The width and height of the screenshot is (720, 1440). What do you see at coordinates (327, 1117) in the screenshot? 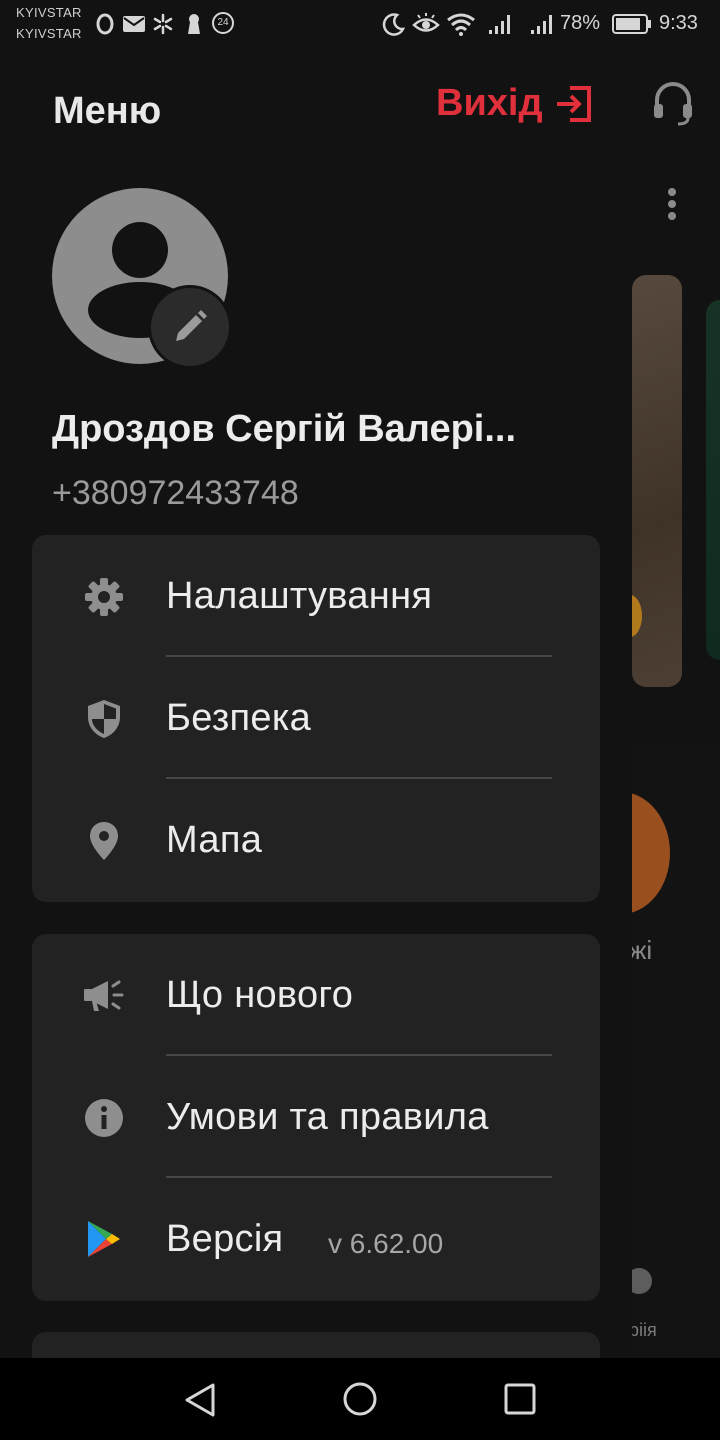
I see `menu-item-label: Умови та правила` at bounding box center [327, 1117].